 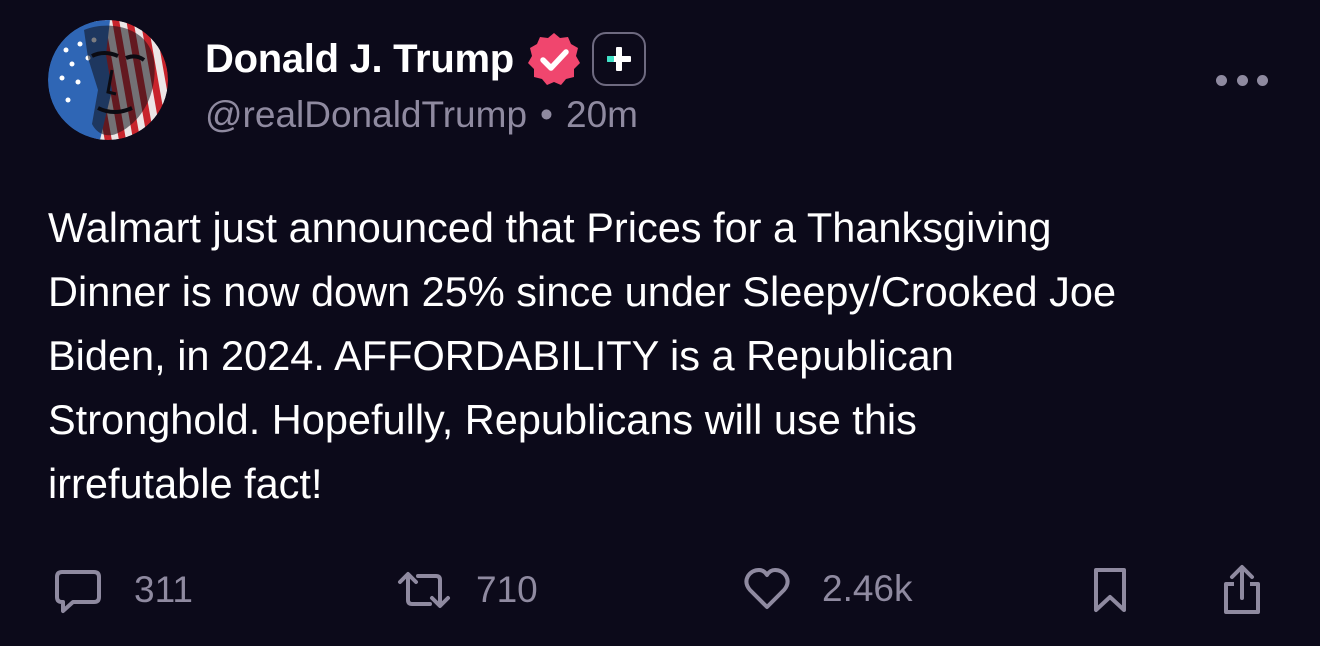 I want to click on bookmark-icon, so click(x=1110, y=590).